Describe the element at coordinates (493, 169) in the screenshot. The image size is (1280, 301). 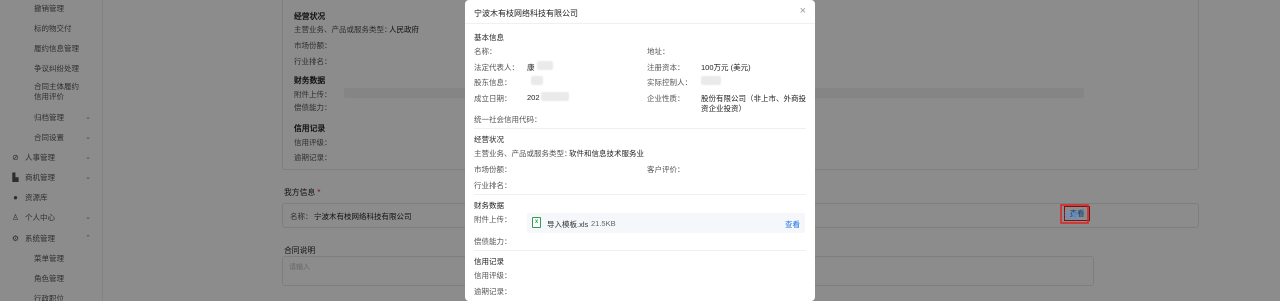
I see `market-share-label: 市场份额：` at that location.